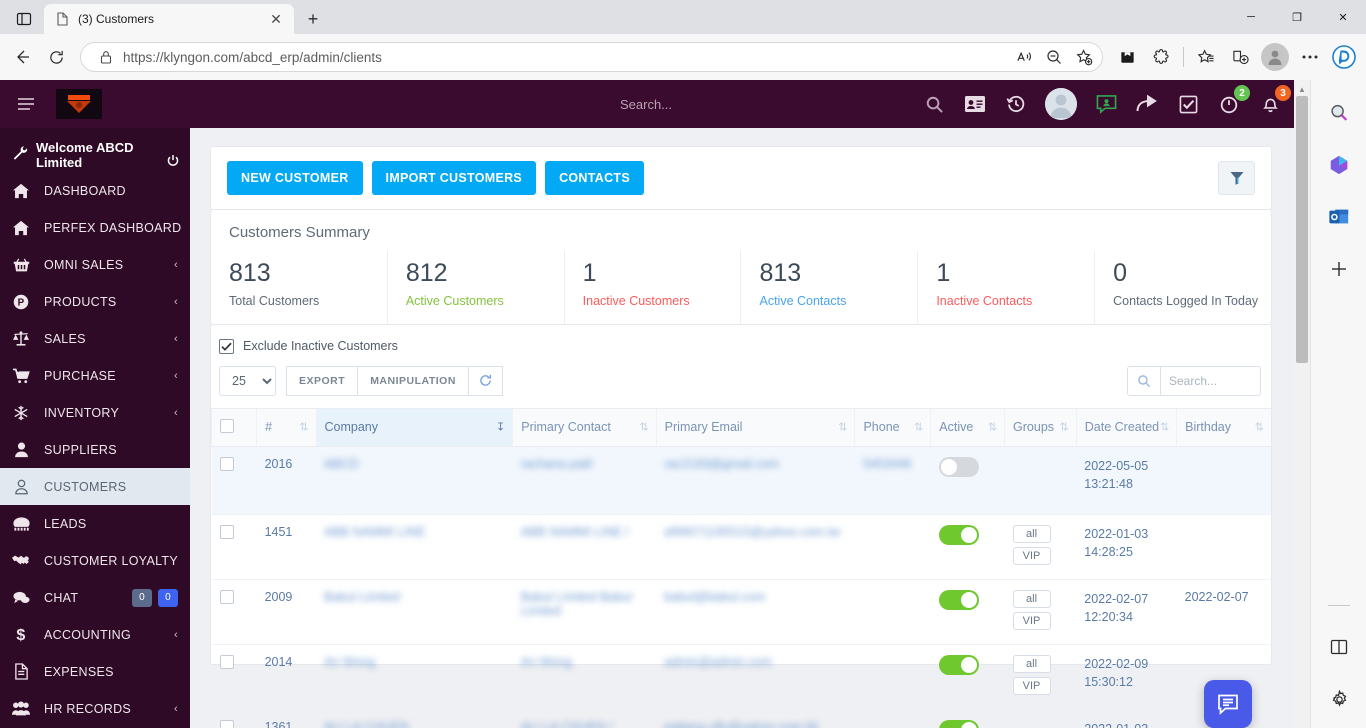  What do you see at coordinates (1016, 104) in the screenshot?
I see `history-icon` at bounding box center [1016, 104].